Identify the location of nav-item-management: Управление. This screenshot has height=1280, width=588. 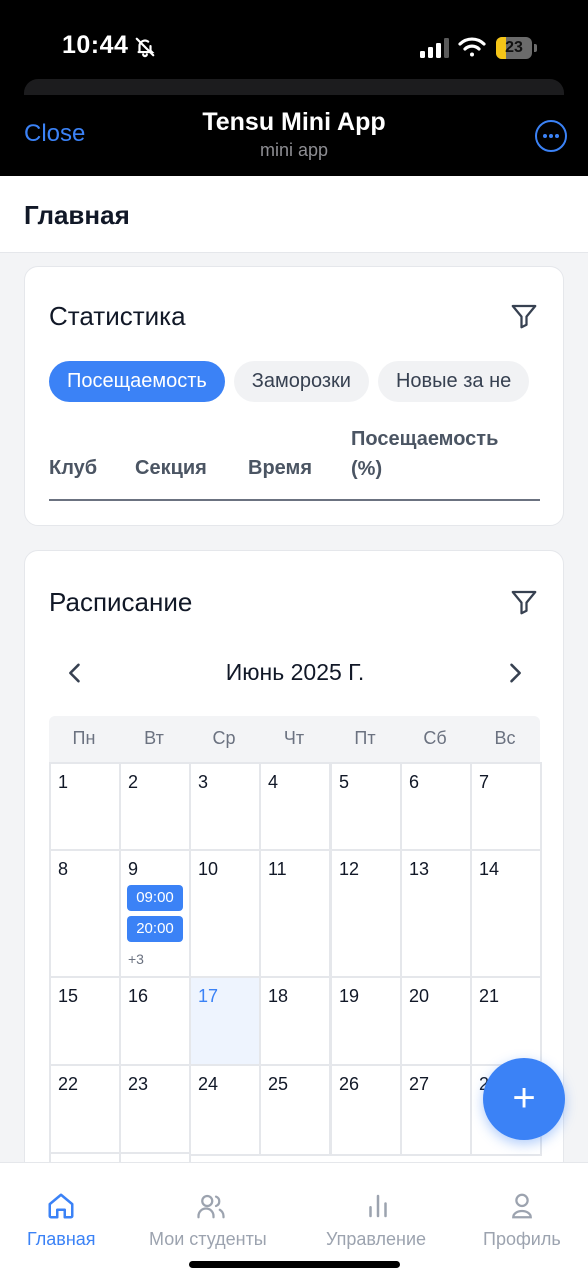
(378, 1213).